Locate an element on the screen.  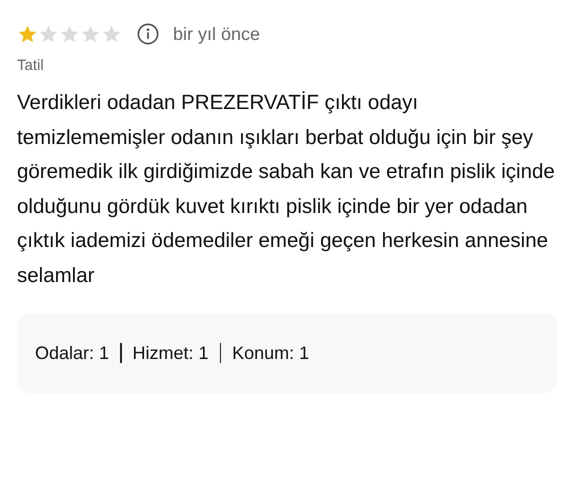
rating-score: Odalar: 1 is located at coordinates (72, 353).